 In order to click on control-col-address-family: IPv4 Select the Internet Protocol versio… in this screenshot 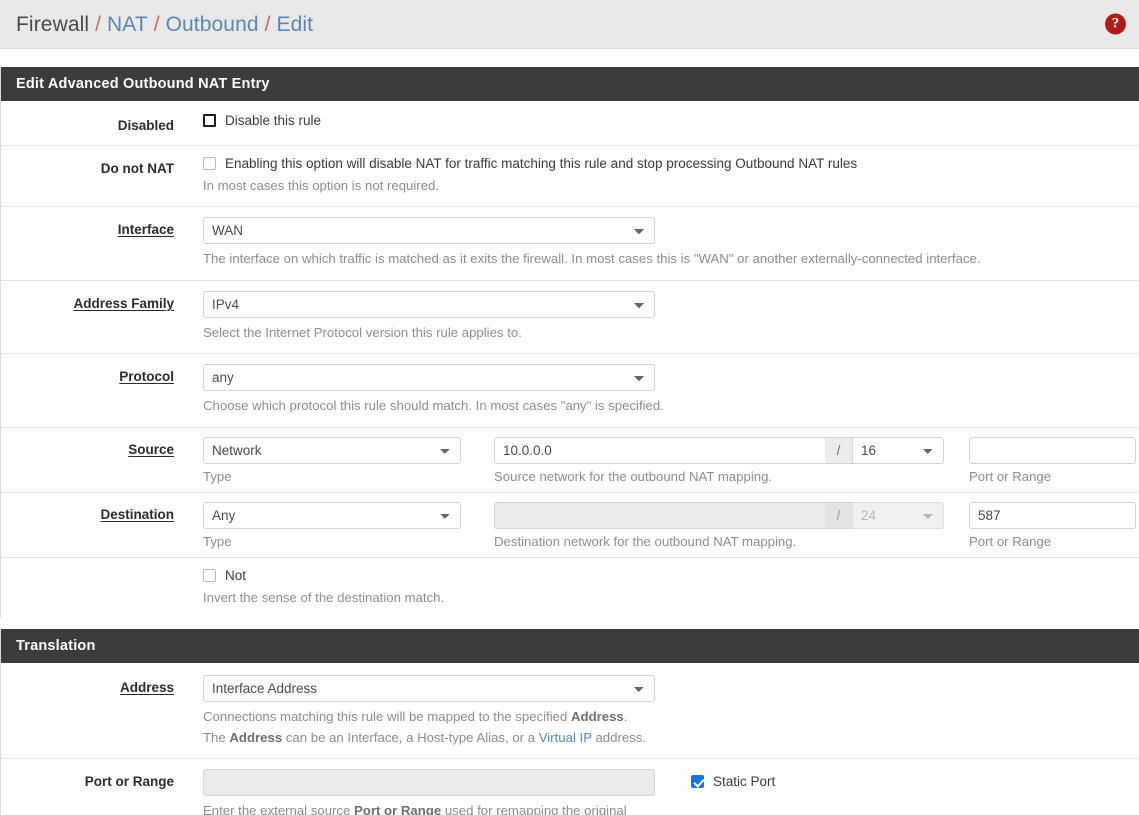, I will do `click(656, 316)`.